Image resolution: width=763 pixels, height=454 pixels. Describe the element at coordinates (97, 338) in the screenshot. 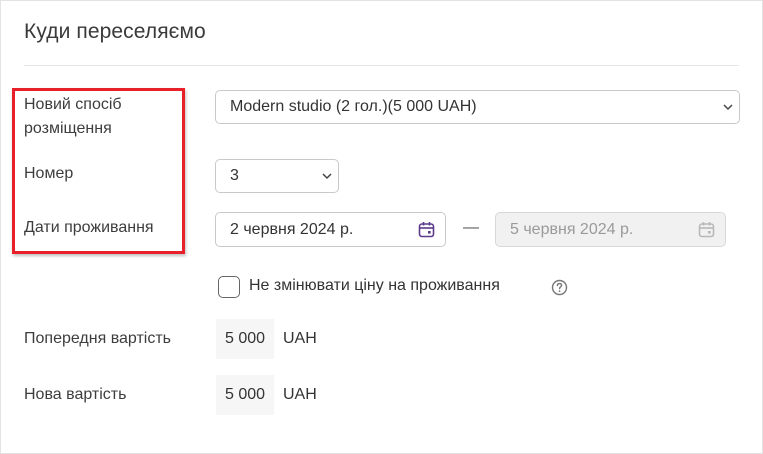

I see `previous-cost-label: Попередня вартість` at that location.